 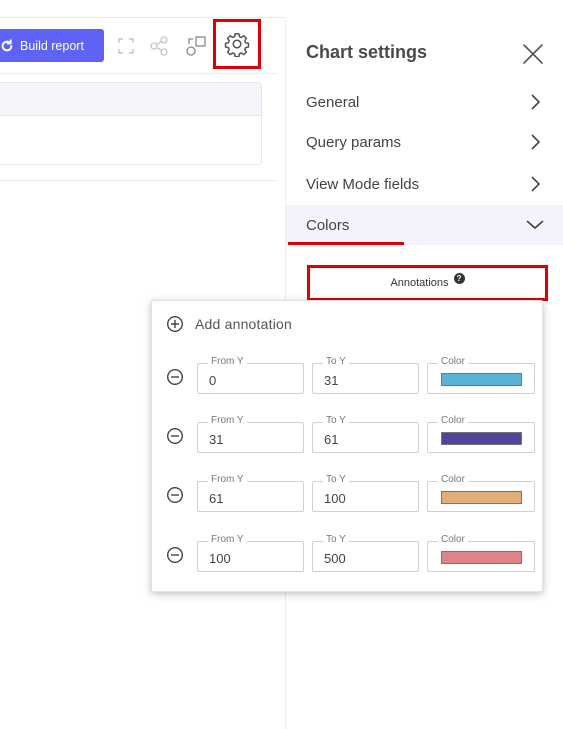 I want to click on to-y-field: To Y 61, so click(x=365, y=434).